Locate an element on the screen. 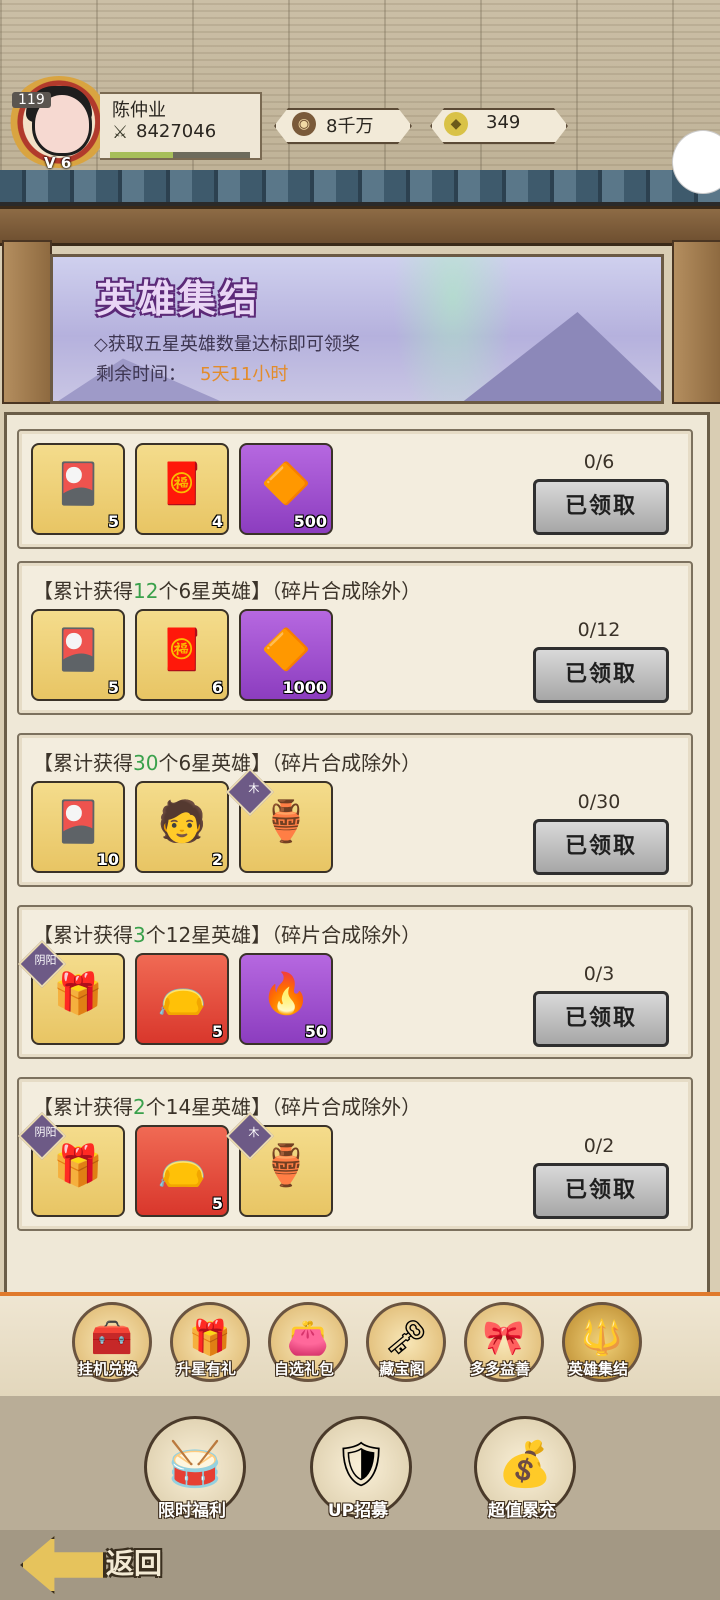  tab-label: 自选礼包 is located at coordinates (303, 1369).